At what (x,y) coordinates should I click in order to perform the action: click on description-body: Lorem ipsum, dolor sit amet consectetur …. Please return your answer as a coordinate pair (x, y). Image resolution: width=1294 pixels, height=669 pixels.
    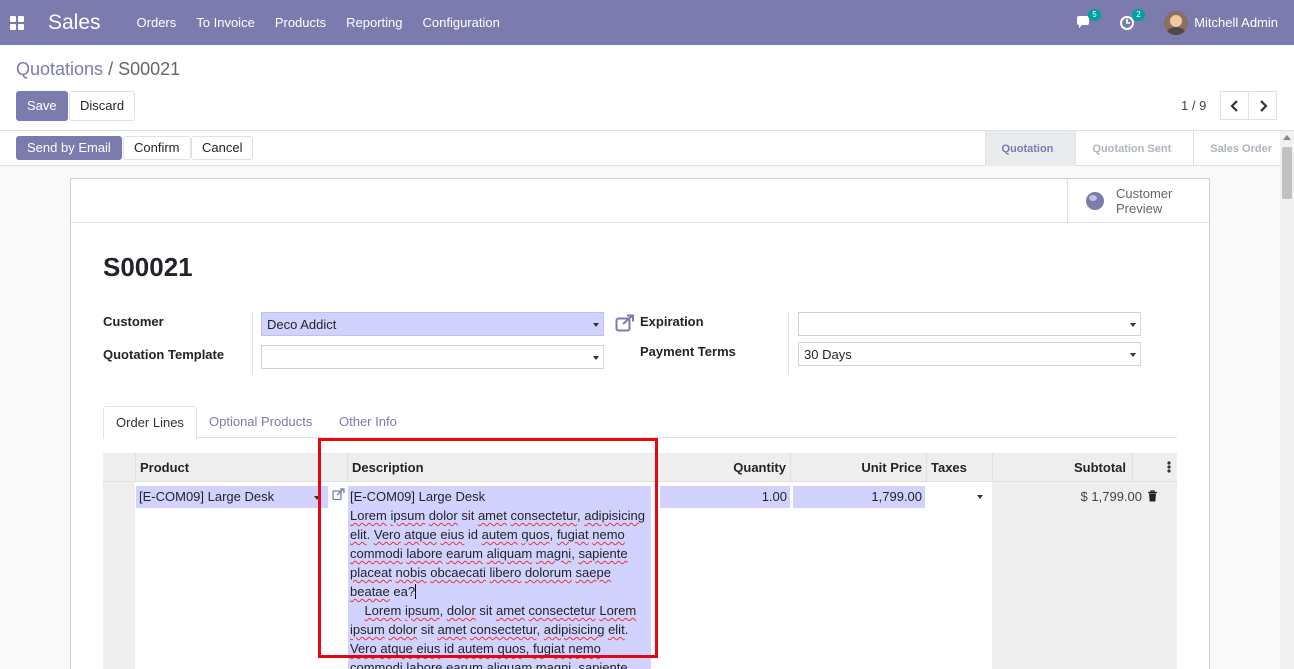
    Looking at the image, I should click on (493, 636).